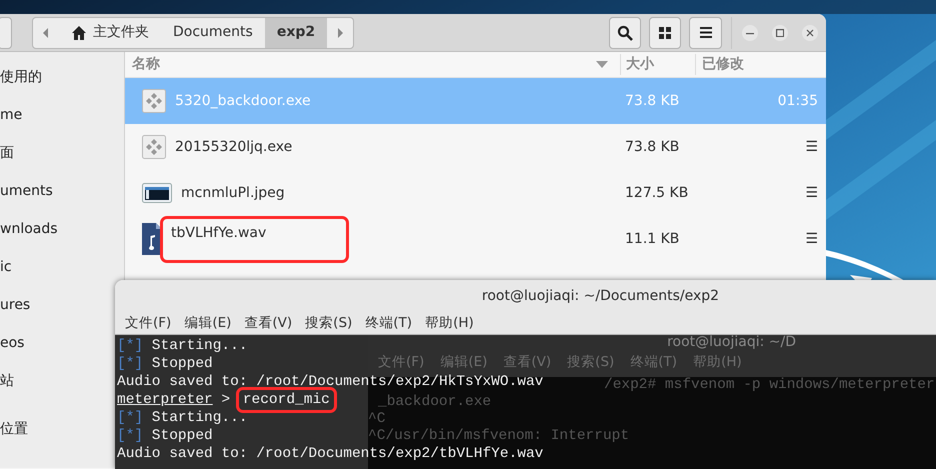 Image resolution: width=936 pixels, height=469 pixels. What do you see at coordinates (11, 115) in the screenshot?
I see `sidebar-item: me` at bounding box center [11, 115].